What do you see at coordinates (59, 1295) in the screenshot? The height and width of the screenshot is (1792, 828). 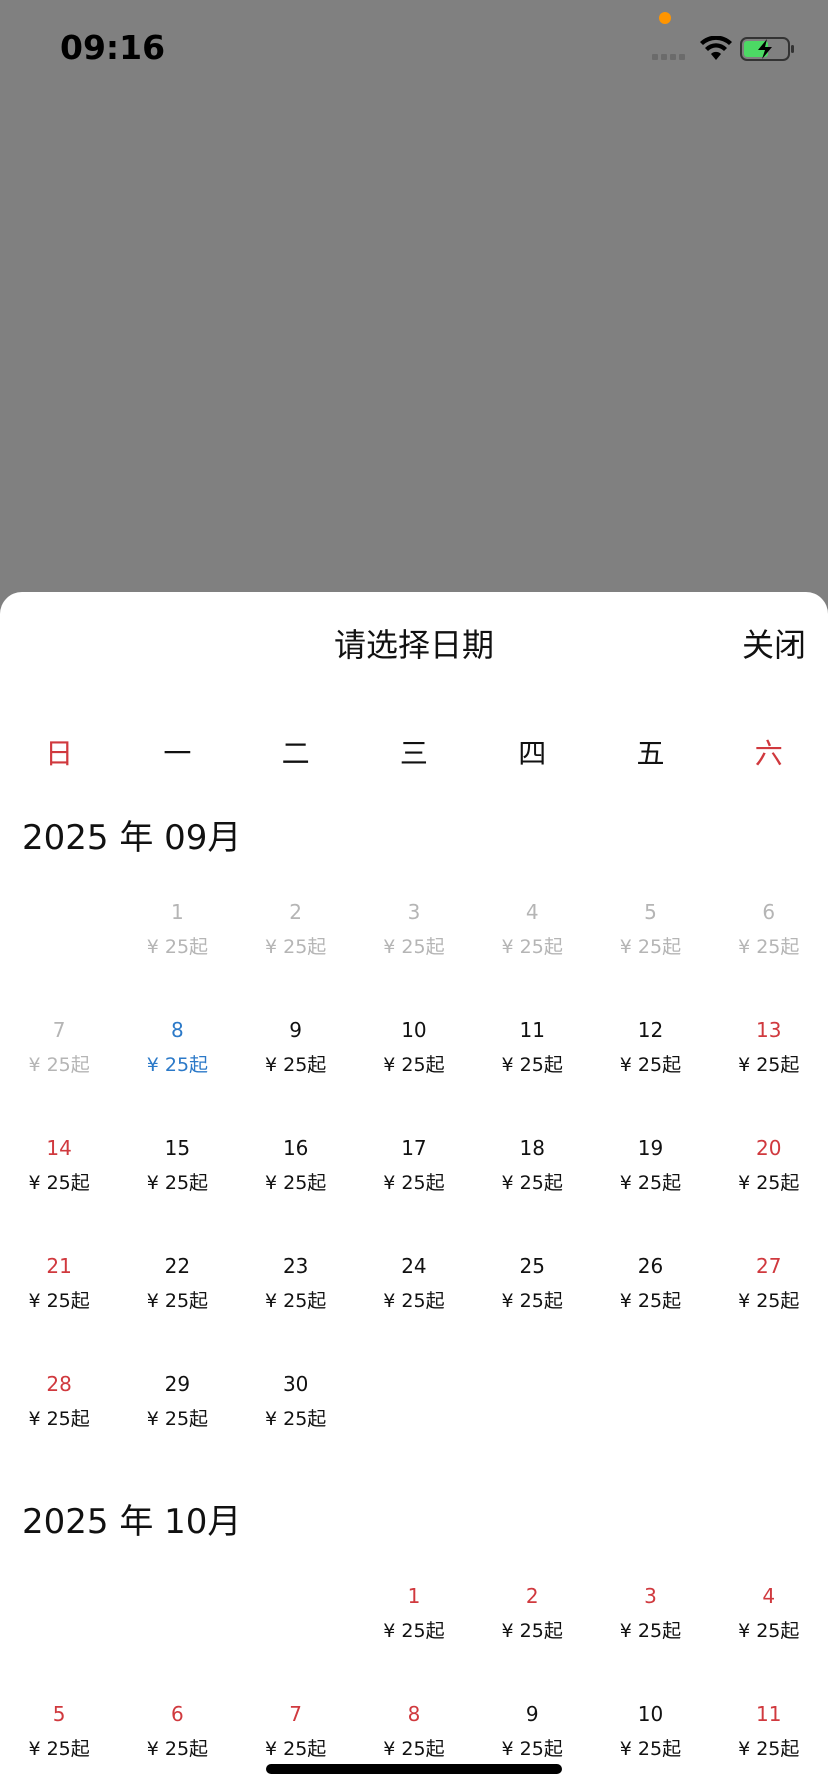 I see `day-cell: 21 ¥ 25起` at bounding box center [59, 1295].